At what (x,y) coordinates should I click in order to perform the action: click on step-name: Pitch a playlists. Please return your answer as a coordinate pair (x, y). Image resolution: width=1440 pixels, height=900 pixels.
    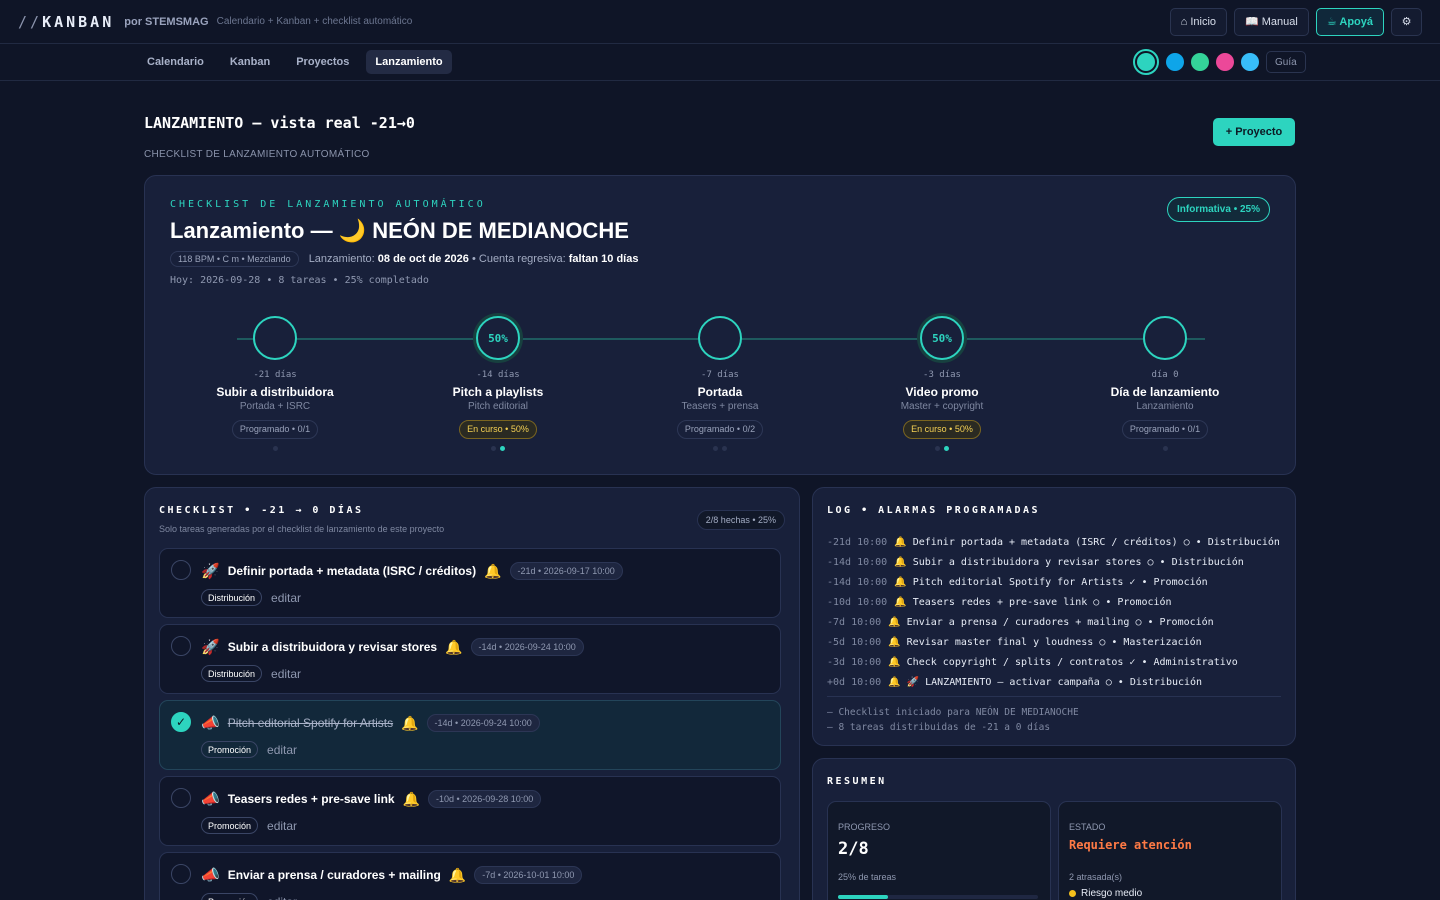
    Looking at the image, I should click on (498, 392).